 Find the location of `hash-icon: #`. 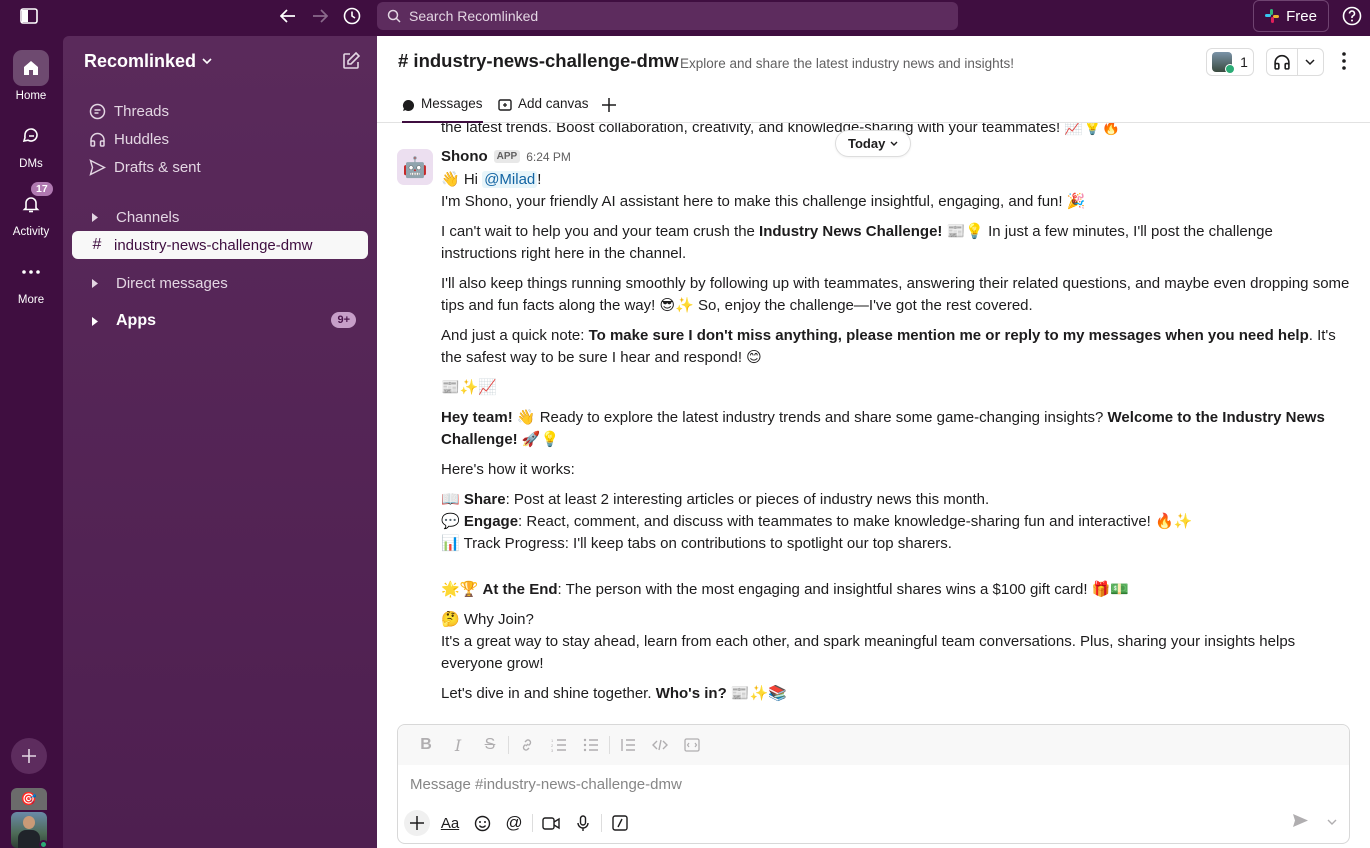

hash-icon: # is located at coordinates (97, 244).